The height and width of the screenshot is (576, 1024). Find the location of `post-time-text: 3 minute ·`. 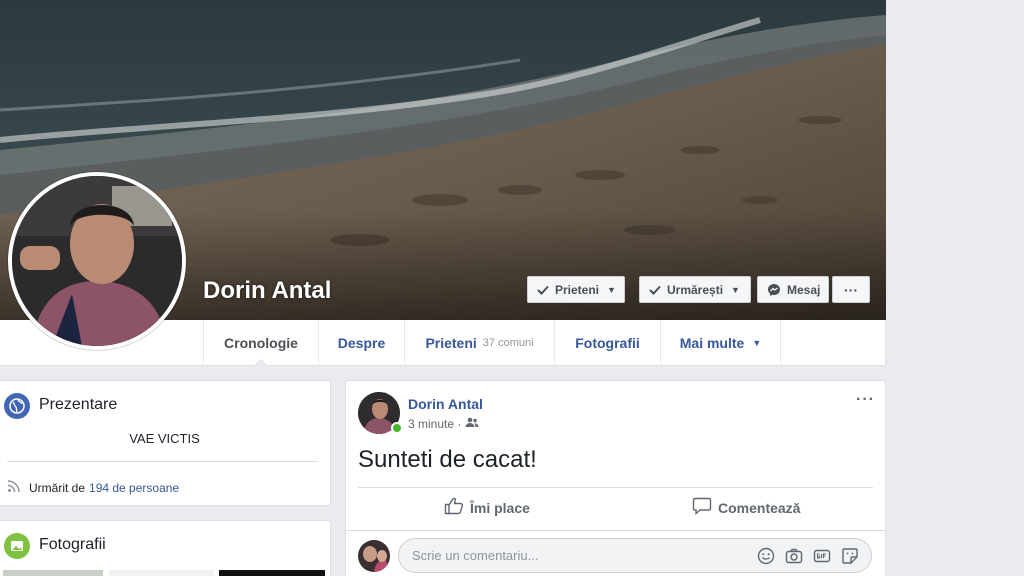

post-time-text: 3 minute · is located at coordinates (434, 424).